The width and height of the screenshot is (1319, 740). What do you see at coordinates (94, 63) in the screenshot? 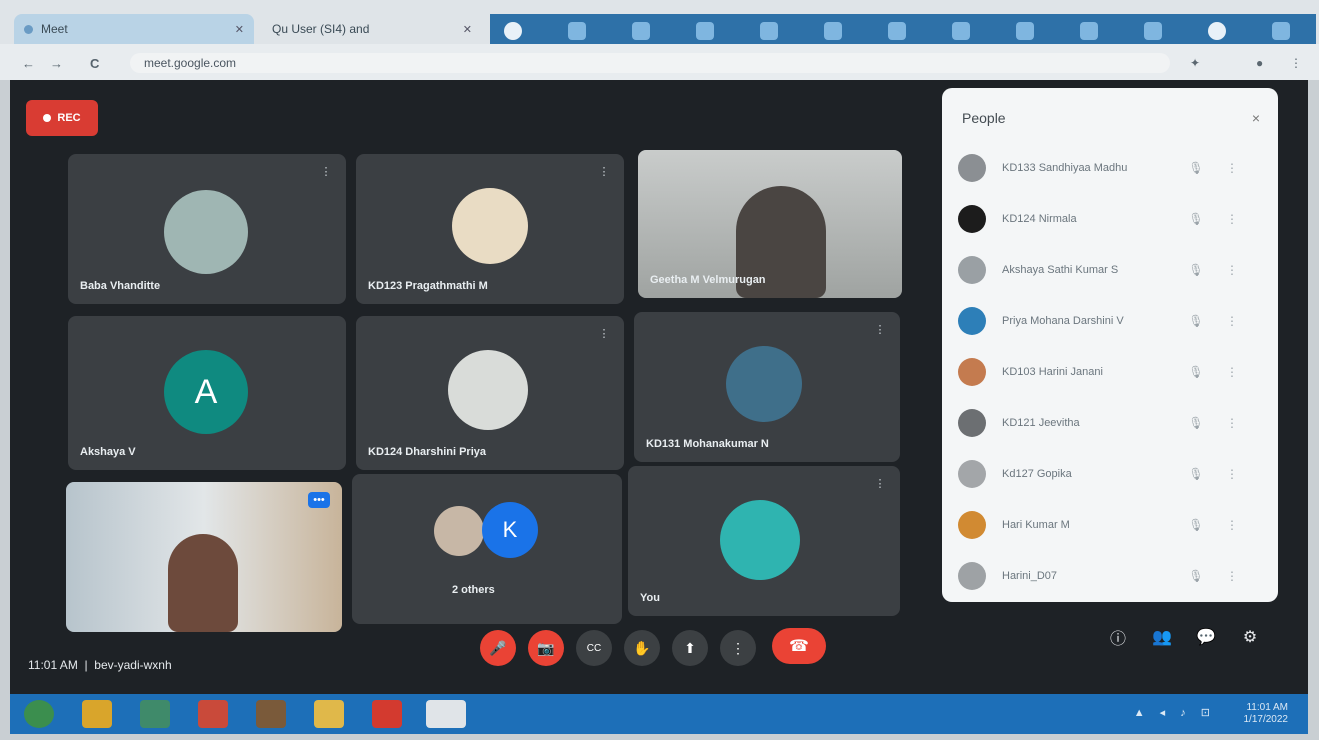
I see `reload-button: C` at bounding box center [94, 63].